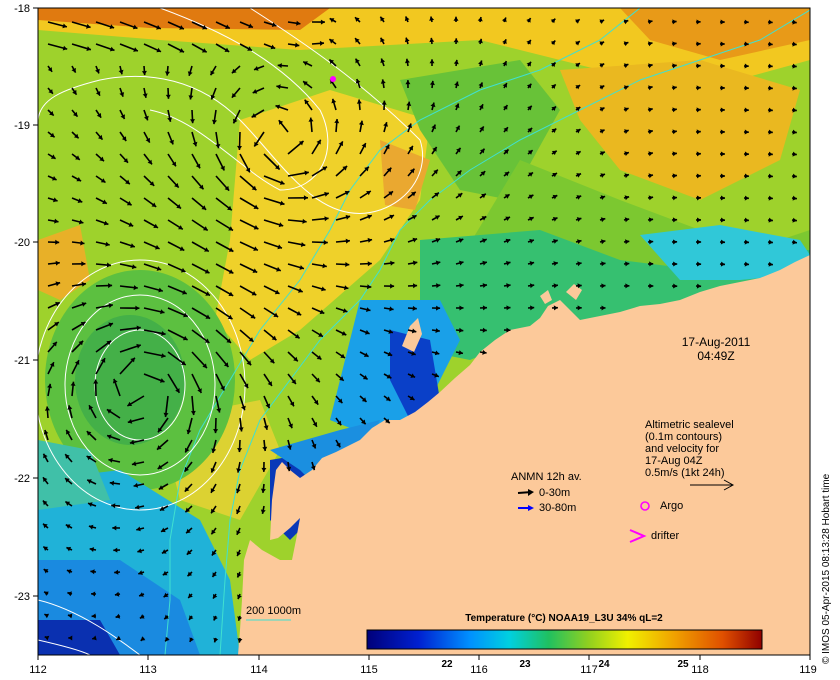 The height and width of the screenshot is (680, 840). I want to click on lat-tick-label: -23, so click(22, 597).